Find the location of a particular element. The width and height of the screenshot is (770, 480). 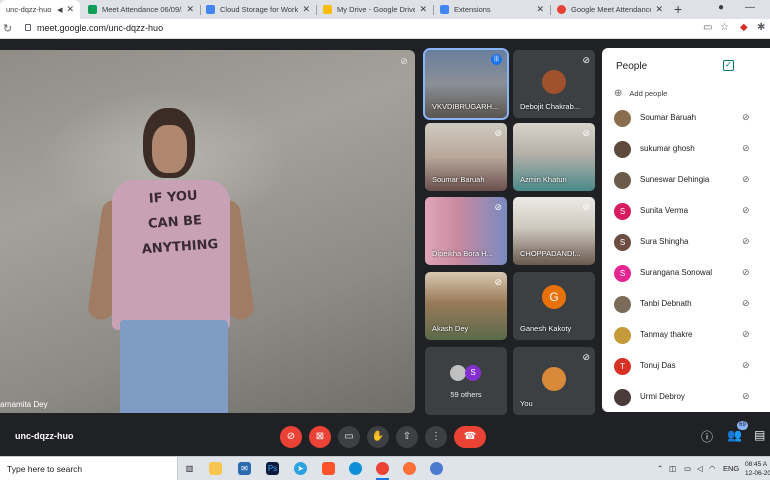

participant-row: Tanmay thakre ⊘ is located at coordinates (686, 335).